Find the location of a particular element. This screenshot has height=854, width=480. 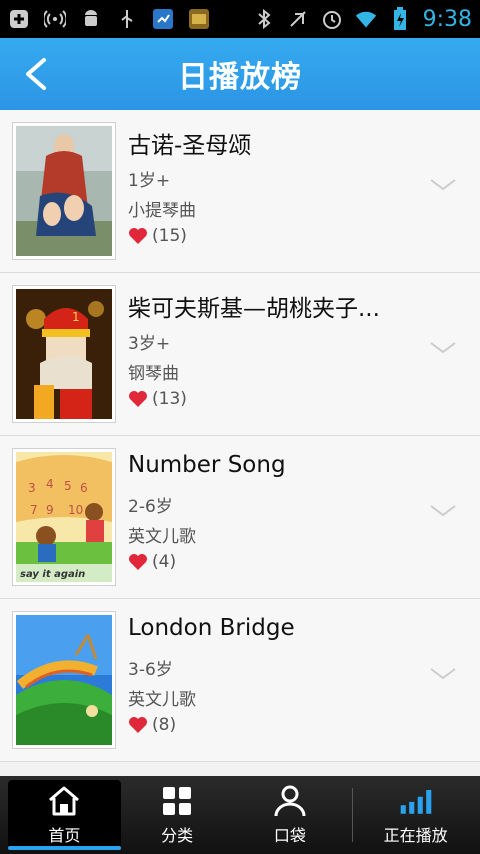

age-range: 2-6岁 is located at coordinates (150, 507).